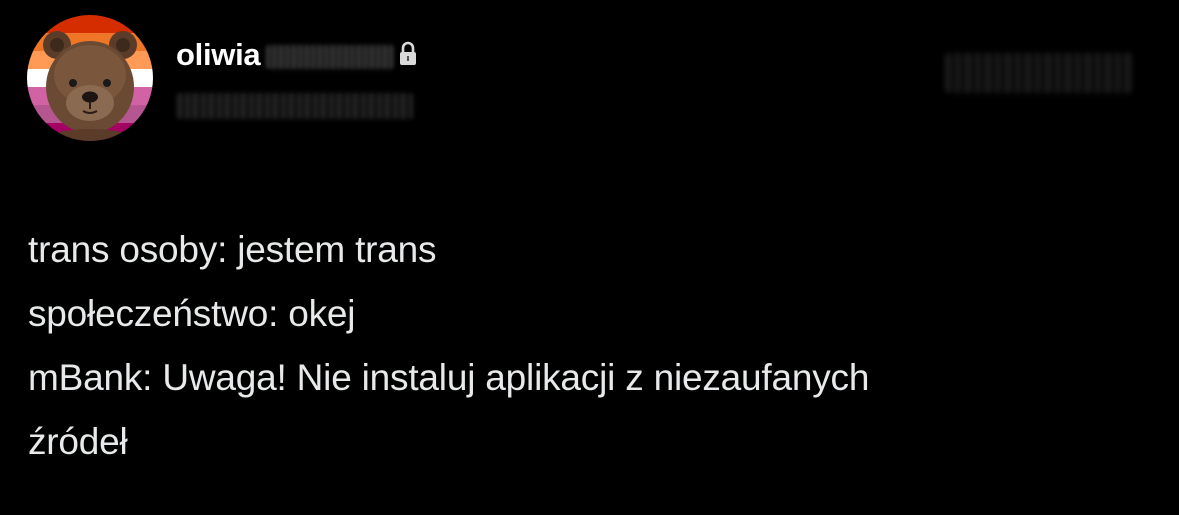 The width and height of the screenshot is (1179, 515). Describe the element at coordinates (295, 106) in the screenshot. I see `redacted-handle` at that location.